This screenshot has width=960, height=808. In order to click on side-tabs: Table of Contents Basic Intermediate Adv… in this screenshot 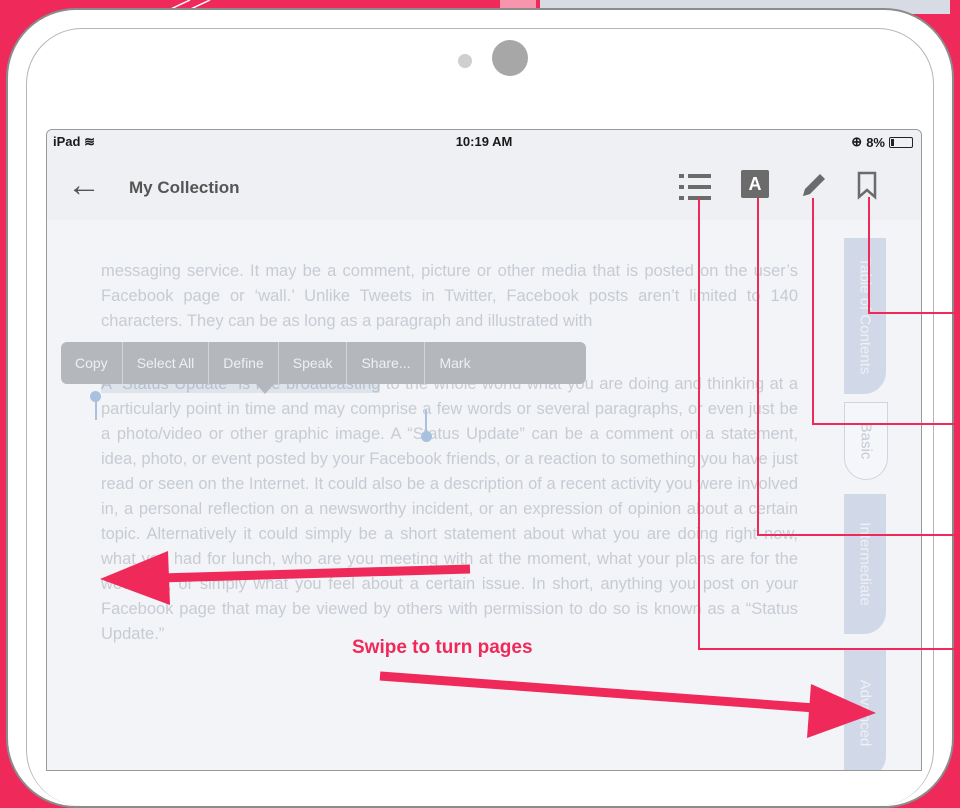, I will do `click(866, 504)`.